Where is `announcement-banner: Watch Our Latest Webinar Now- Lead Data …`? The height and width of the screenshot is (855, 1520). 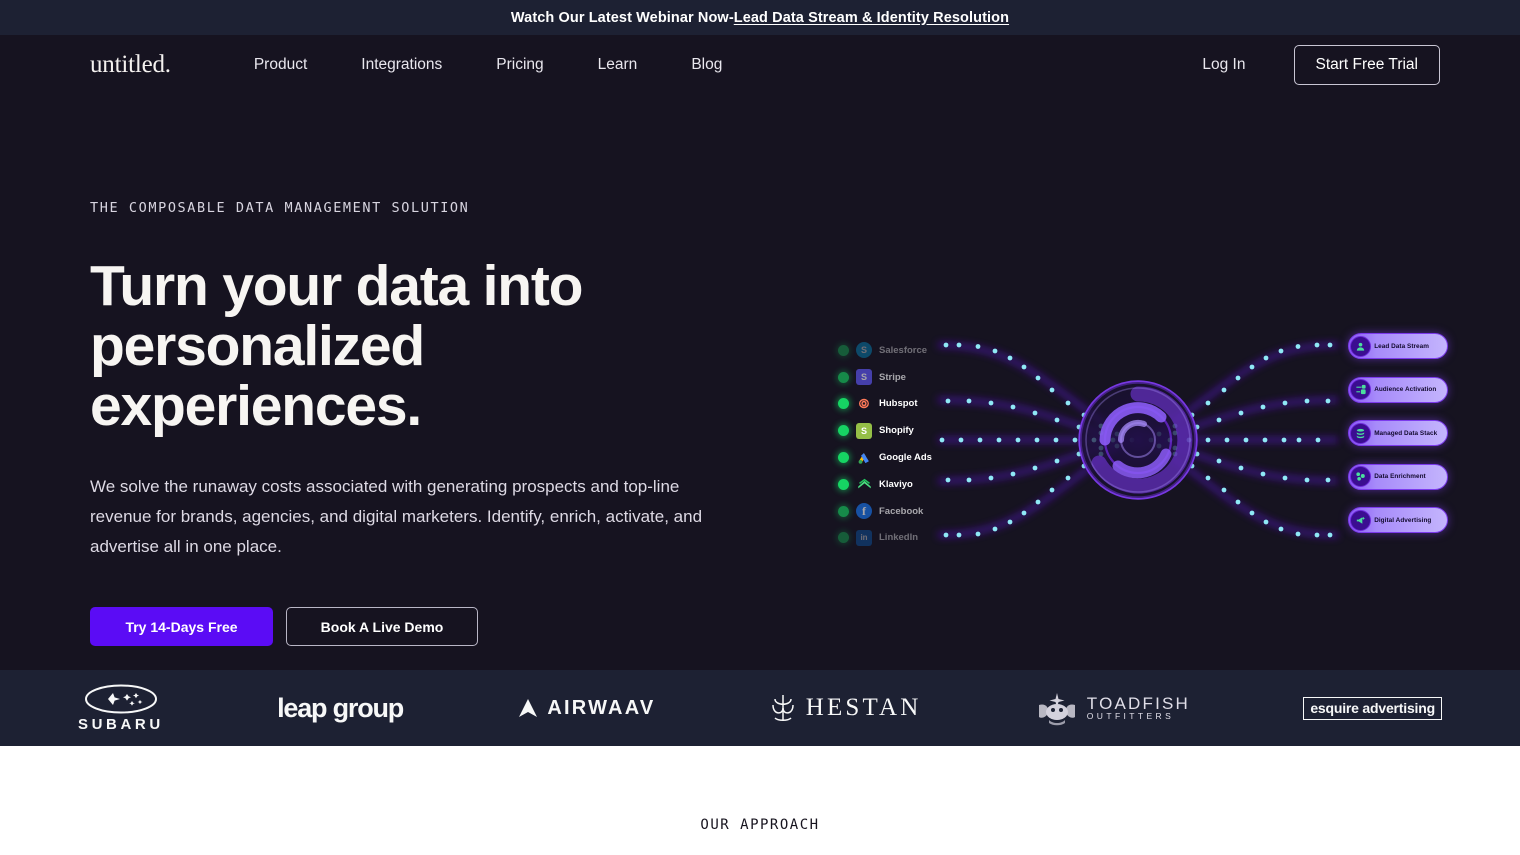
announcement-banner: Watch Our Latest Webinar Now- Lead Data … is located at coordinates (760, 17).